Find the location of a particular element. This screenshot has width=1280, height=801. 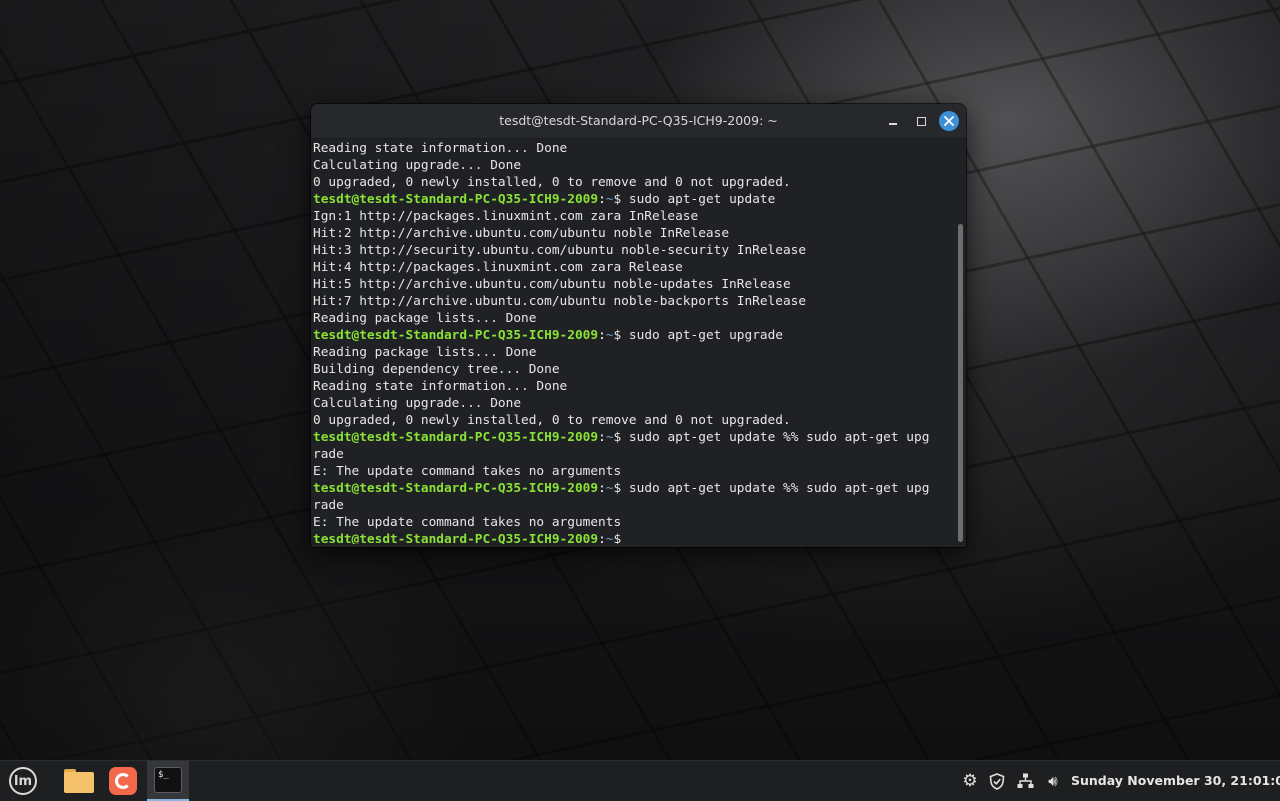

minimize-icon is located at coordinates (893, 124).